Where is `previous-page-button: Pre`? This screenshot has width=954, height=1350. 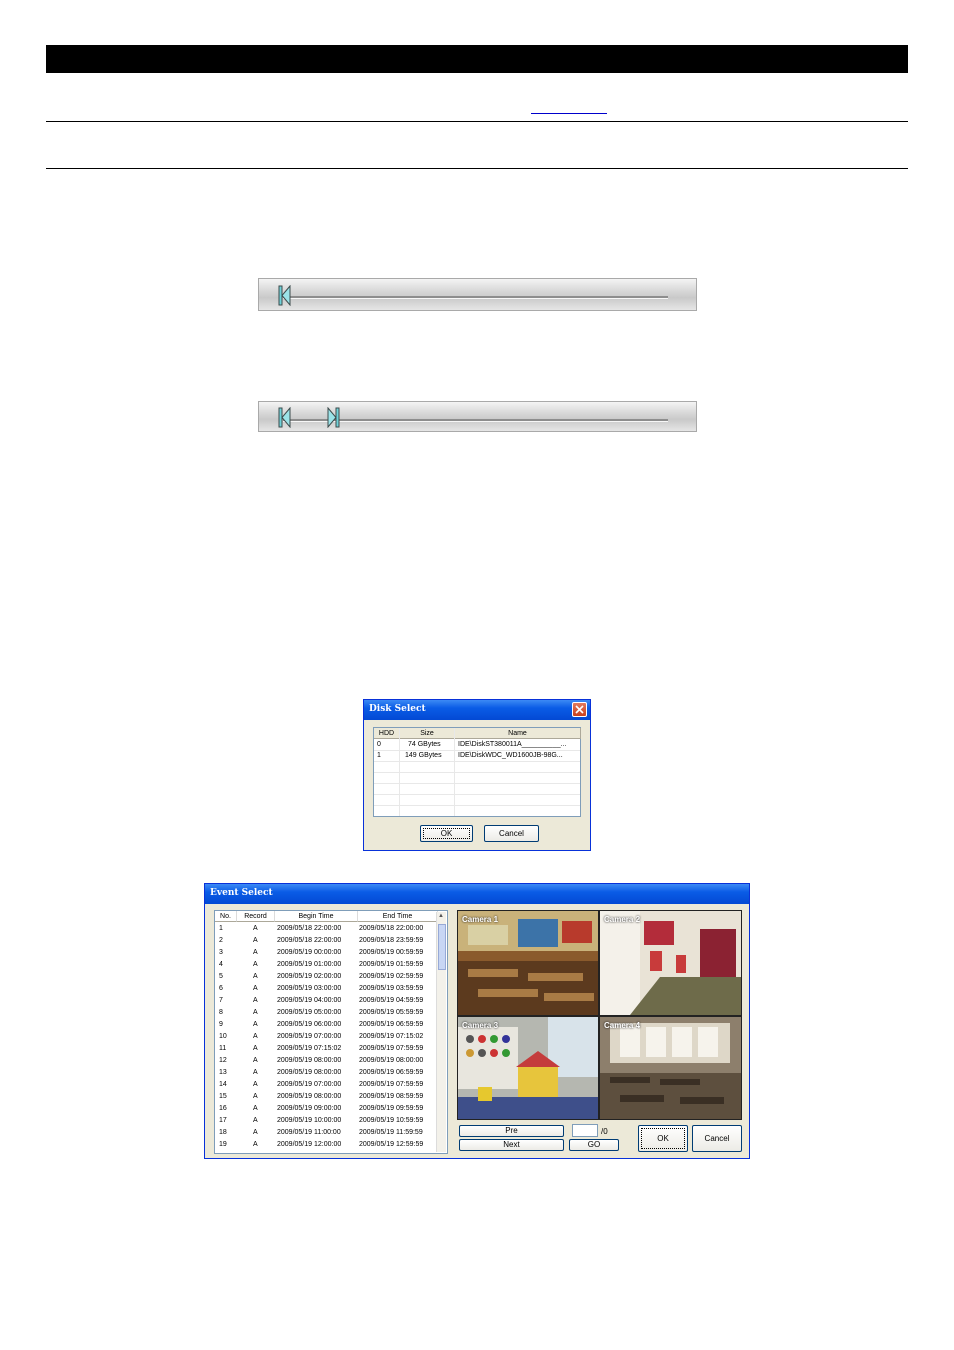 previous-page-button: Pre is located at coordinates (511, 1131).